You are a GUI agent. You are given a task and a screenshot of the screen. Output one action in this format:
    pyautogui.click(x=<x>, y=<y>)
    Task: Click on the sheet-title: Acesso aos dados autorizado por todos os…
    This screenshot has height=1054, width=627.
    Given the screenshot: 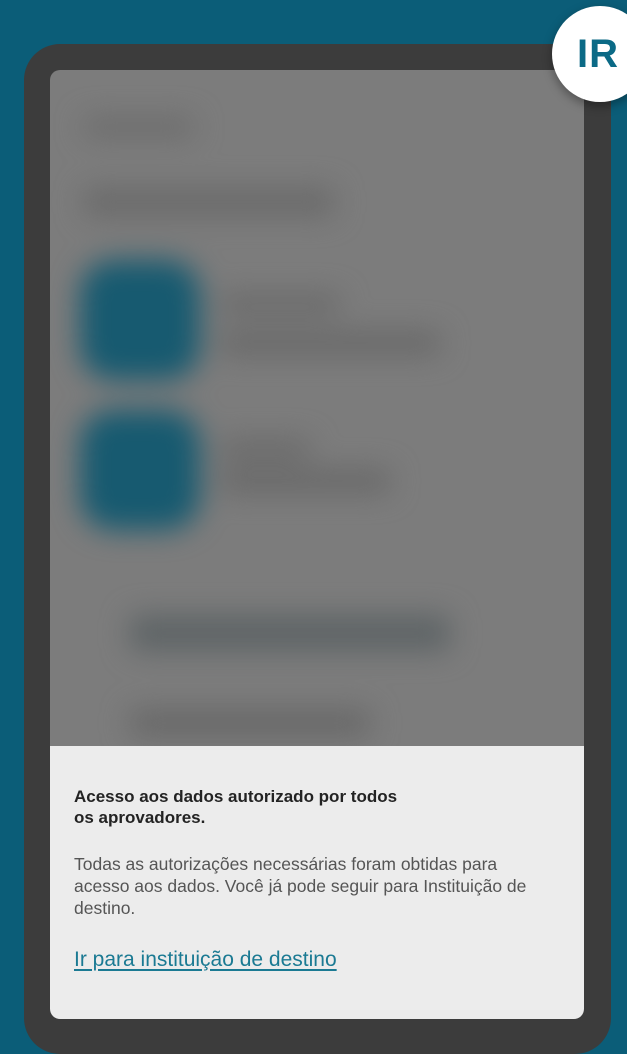 What is the action you would take?
    pyautogui.click(x=236, y=807)
    